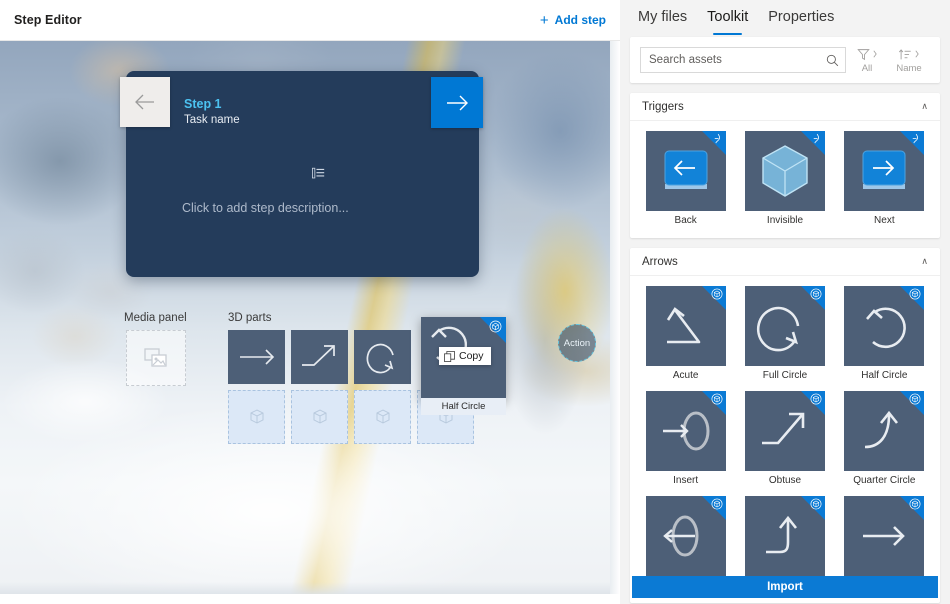  Describe the element at coordinates (904, 53) in the screenshot. I see `sort-ascending-icon` at that location.